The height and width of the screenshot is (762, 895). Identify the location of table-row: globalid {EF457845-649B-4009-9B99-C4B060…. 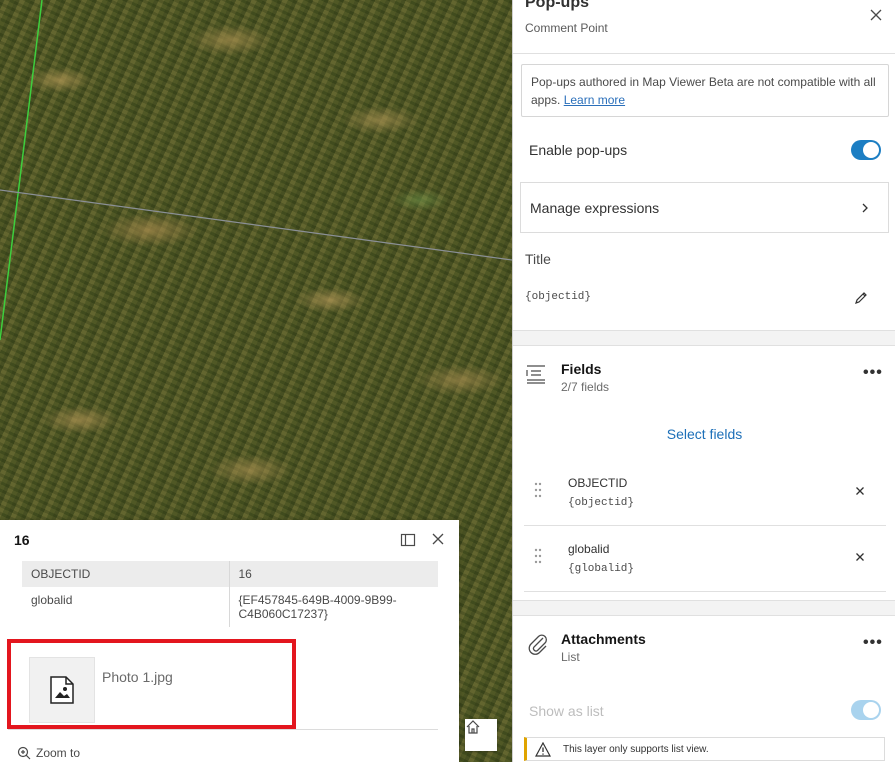
(230, 607).